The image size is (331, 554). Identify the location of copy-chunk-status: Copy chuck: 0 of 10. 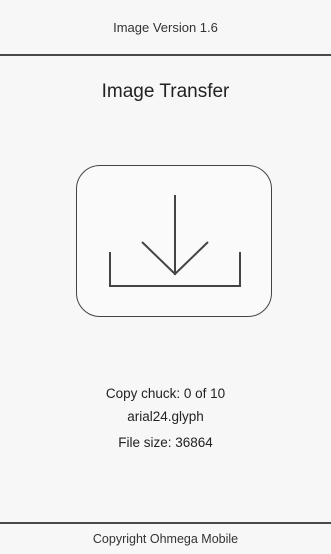
(165, 393).